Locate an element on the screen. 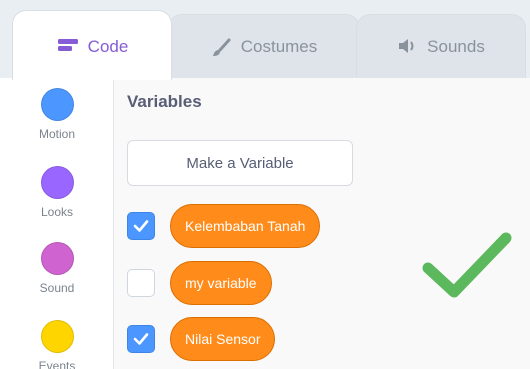 Image resolution: width=530 pixels, height=369 pixels. category-label: Motion is located at coordinates (57, 134).